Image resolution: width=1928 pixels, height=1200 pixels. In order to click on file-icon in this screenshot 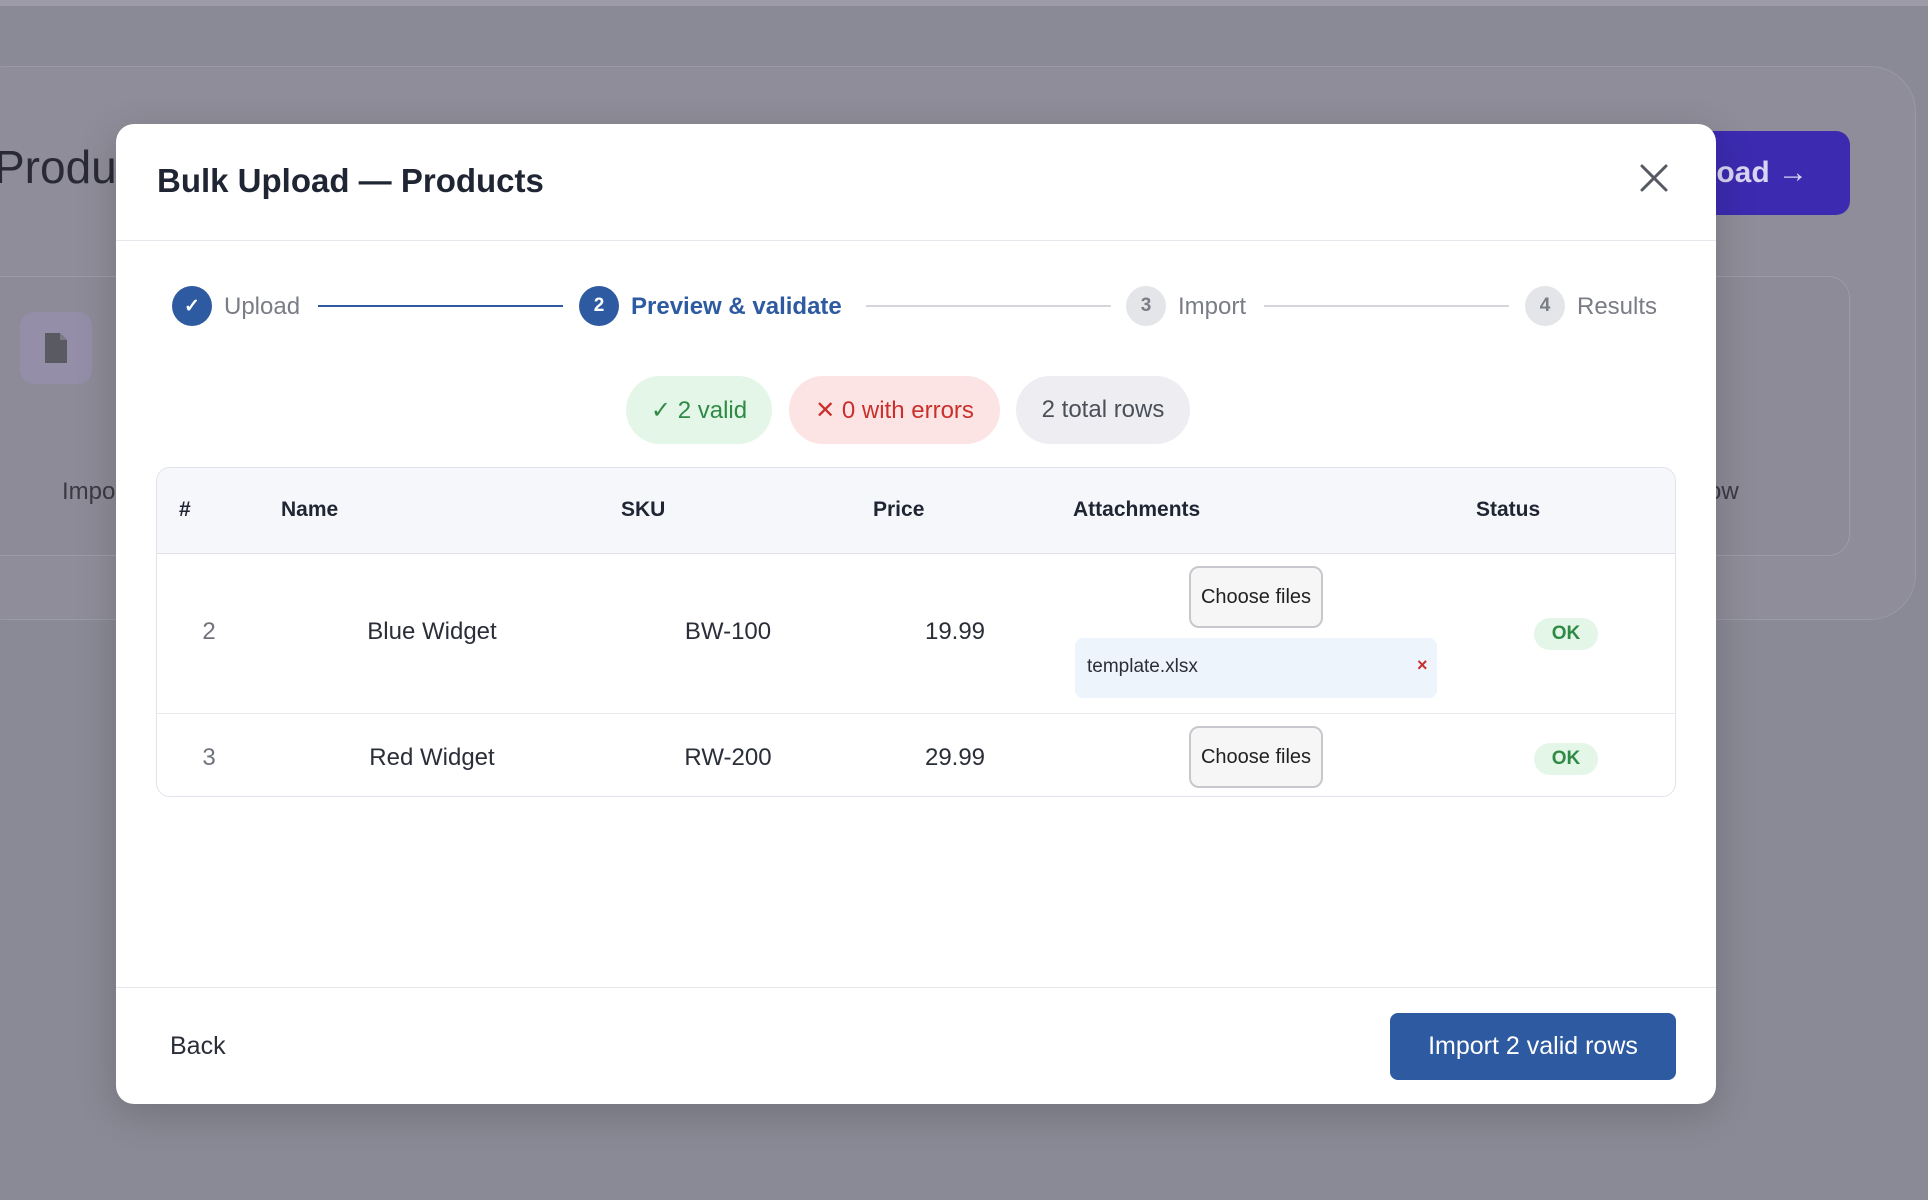, I will do `click(56, 348)`.